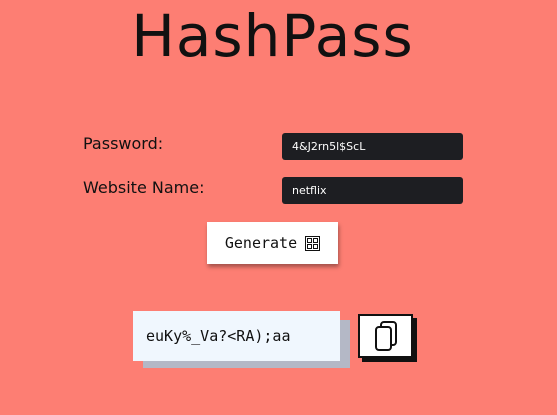 This screenshot has height=415, width=557. I want to click on copy-icon, so click(385, 336).